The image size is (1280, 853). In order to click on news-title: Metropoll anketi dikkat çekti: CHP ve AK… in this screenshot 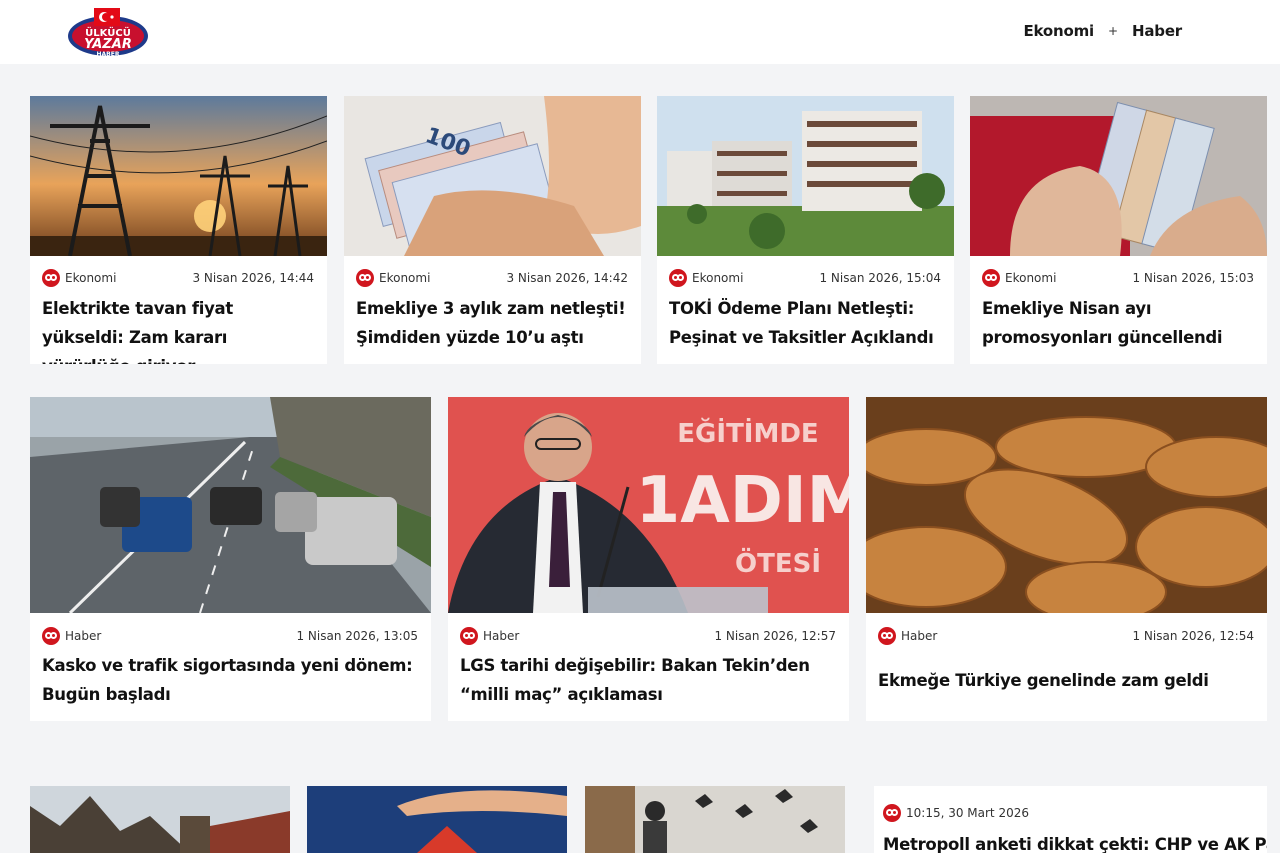, I will do `click(1075, 841)`.